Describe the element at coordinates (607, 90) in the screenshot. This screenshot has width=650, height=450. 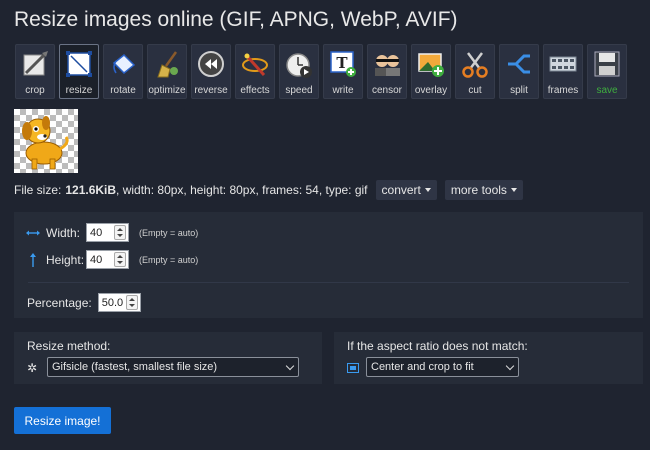
I see `tool-label: save` at that location.